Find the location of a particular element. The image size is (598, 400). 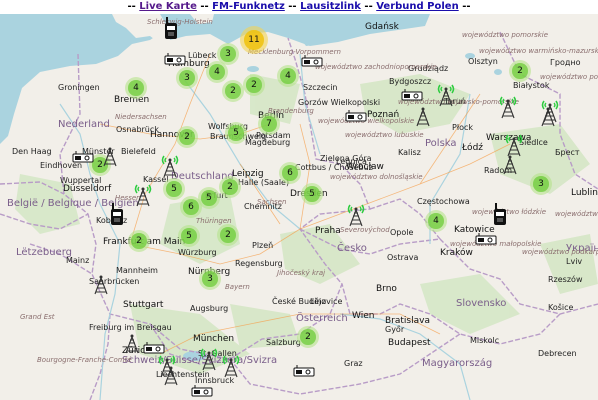

map-label: województwo pomorskie is located at coordinates (505, 35).